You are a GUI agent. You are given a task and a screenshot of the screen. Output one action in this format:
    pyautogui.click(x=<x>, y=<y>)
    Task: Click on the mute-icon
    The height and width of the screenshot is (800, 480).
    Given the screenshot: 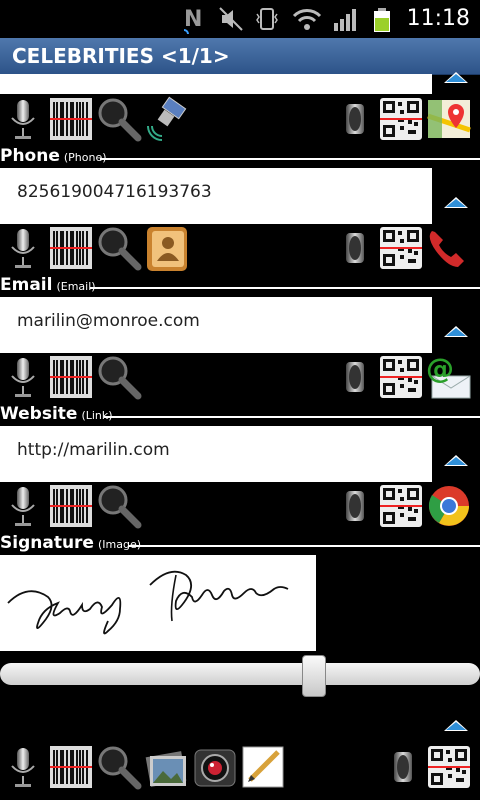 What is the action you would take?
    pyautogui.click(x=231, y=19)
    